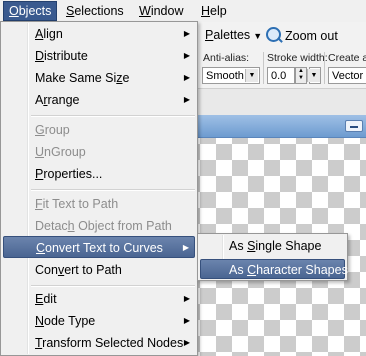 The image size is (366, 356). What do you see at coordinates (347, 58) in the screenshot?
I see `create-as-label: Create as` at bounding box center [347, 58].